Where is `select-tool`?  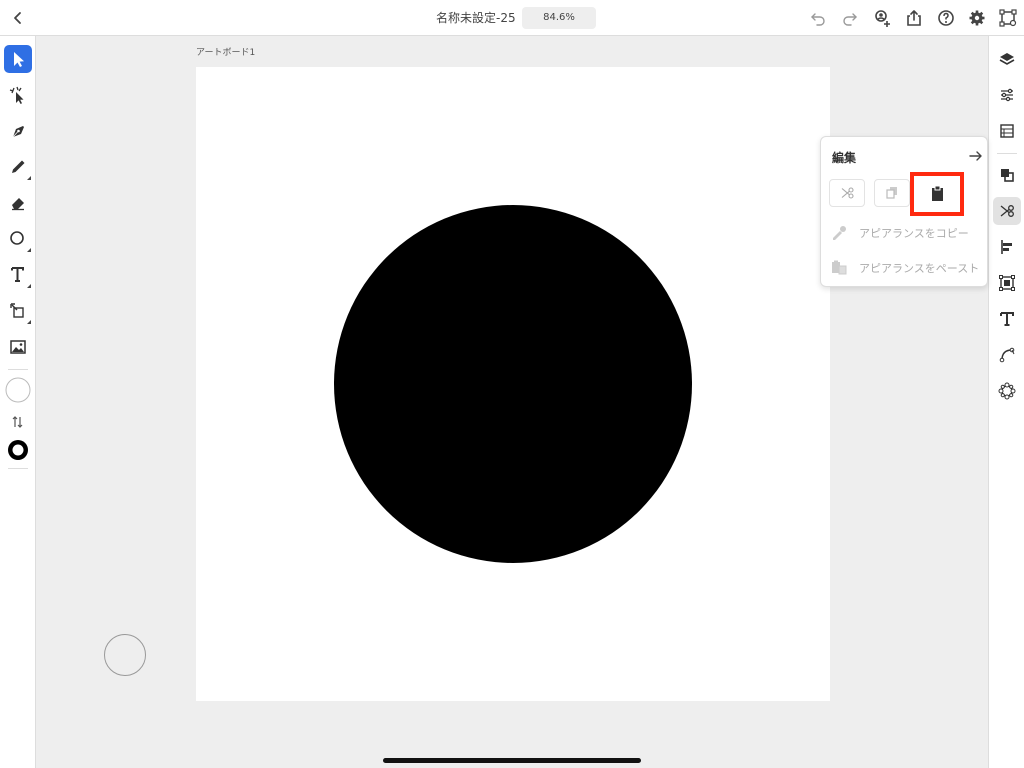
select-tool is located at coordinates (18, 59).